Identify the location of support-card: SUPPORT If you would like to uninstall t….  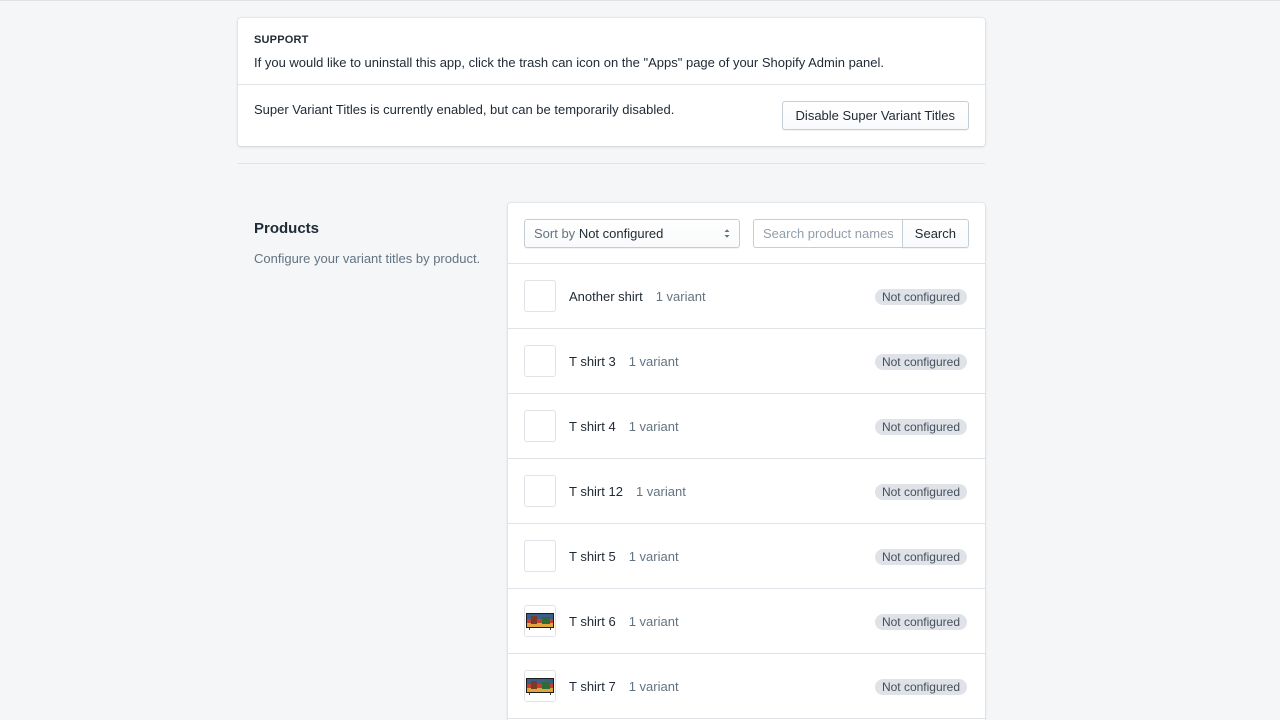
(611, 82).